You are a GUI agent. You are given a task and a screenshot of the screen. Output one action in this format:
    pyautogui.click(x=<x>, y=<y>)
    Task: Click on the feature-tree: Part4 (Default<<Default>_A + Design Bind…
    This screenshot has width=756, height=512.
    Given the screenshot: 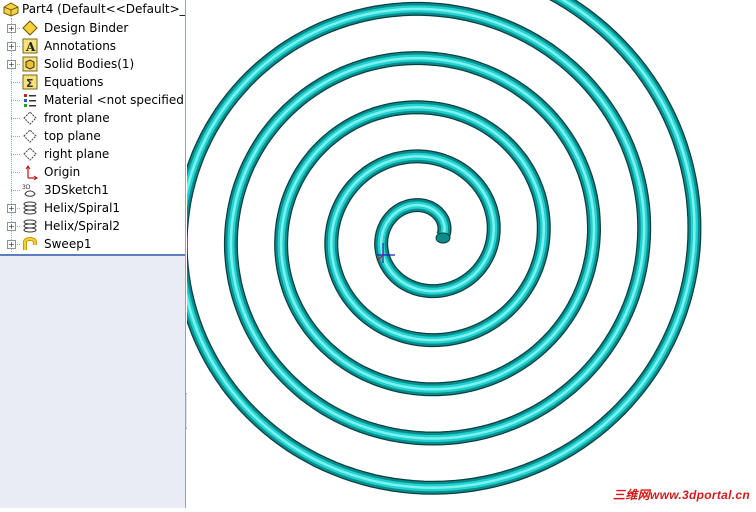 What is the action you would take?
    pyautogui.click(x=92, y=128)
    